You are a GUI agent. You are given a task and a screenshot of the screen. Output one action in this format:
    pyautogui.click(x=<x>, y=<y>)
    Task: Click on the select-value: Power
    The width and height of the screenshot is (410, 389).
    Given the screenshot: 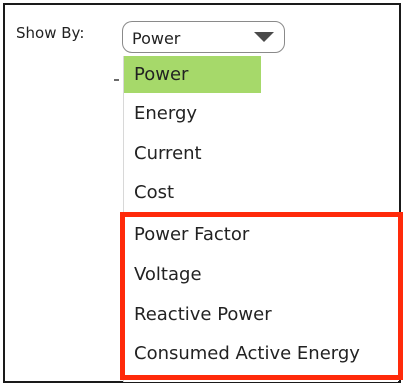 What is the action you would take?
    pyautogui.click(x=156, y=38)
    